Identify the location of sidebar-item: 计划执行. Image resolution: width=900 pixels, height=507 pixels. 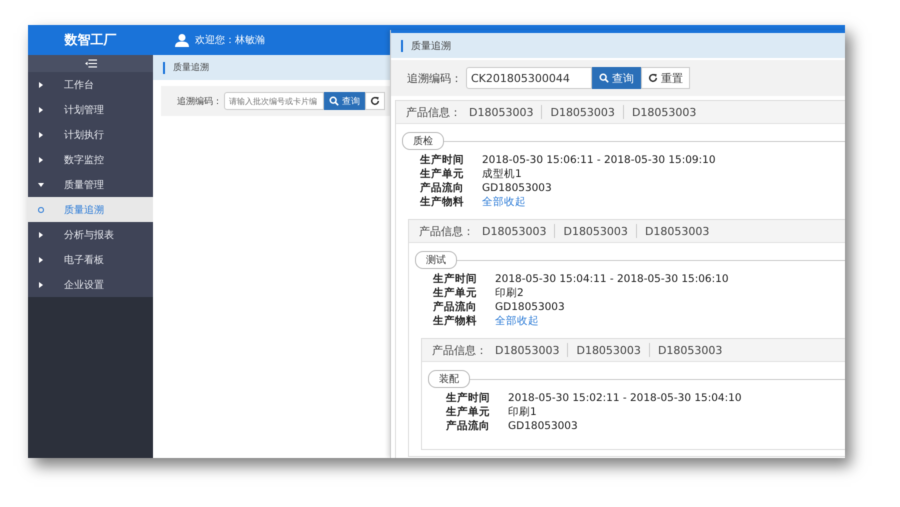
(90, 134).